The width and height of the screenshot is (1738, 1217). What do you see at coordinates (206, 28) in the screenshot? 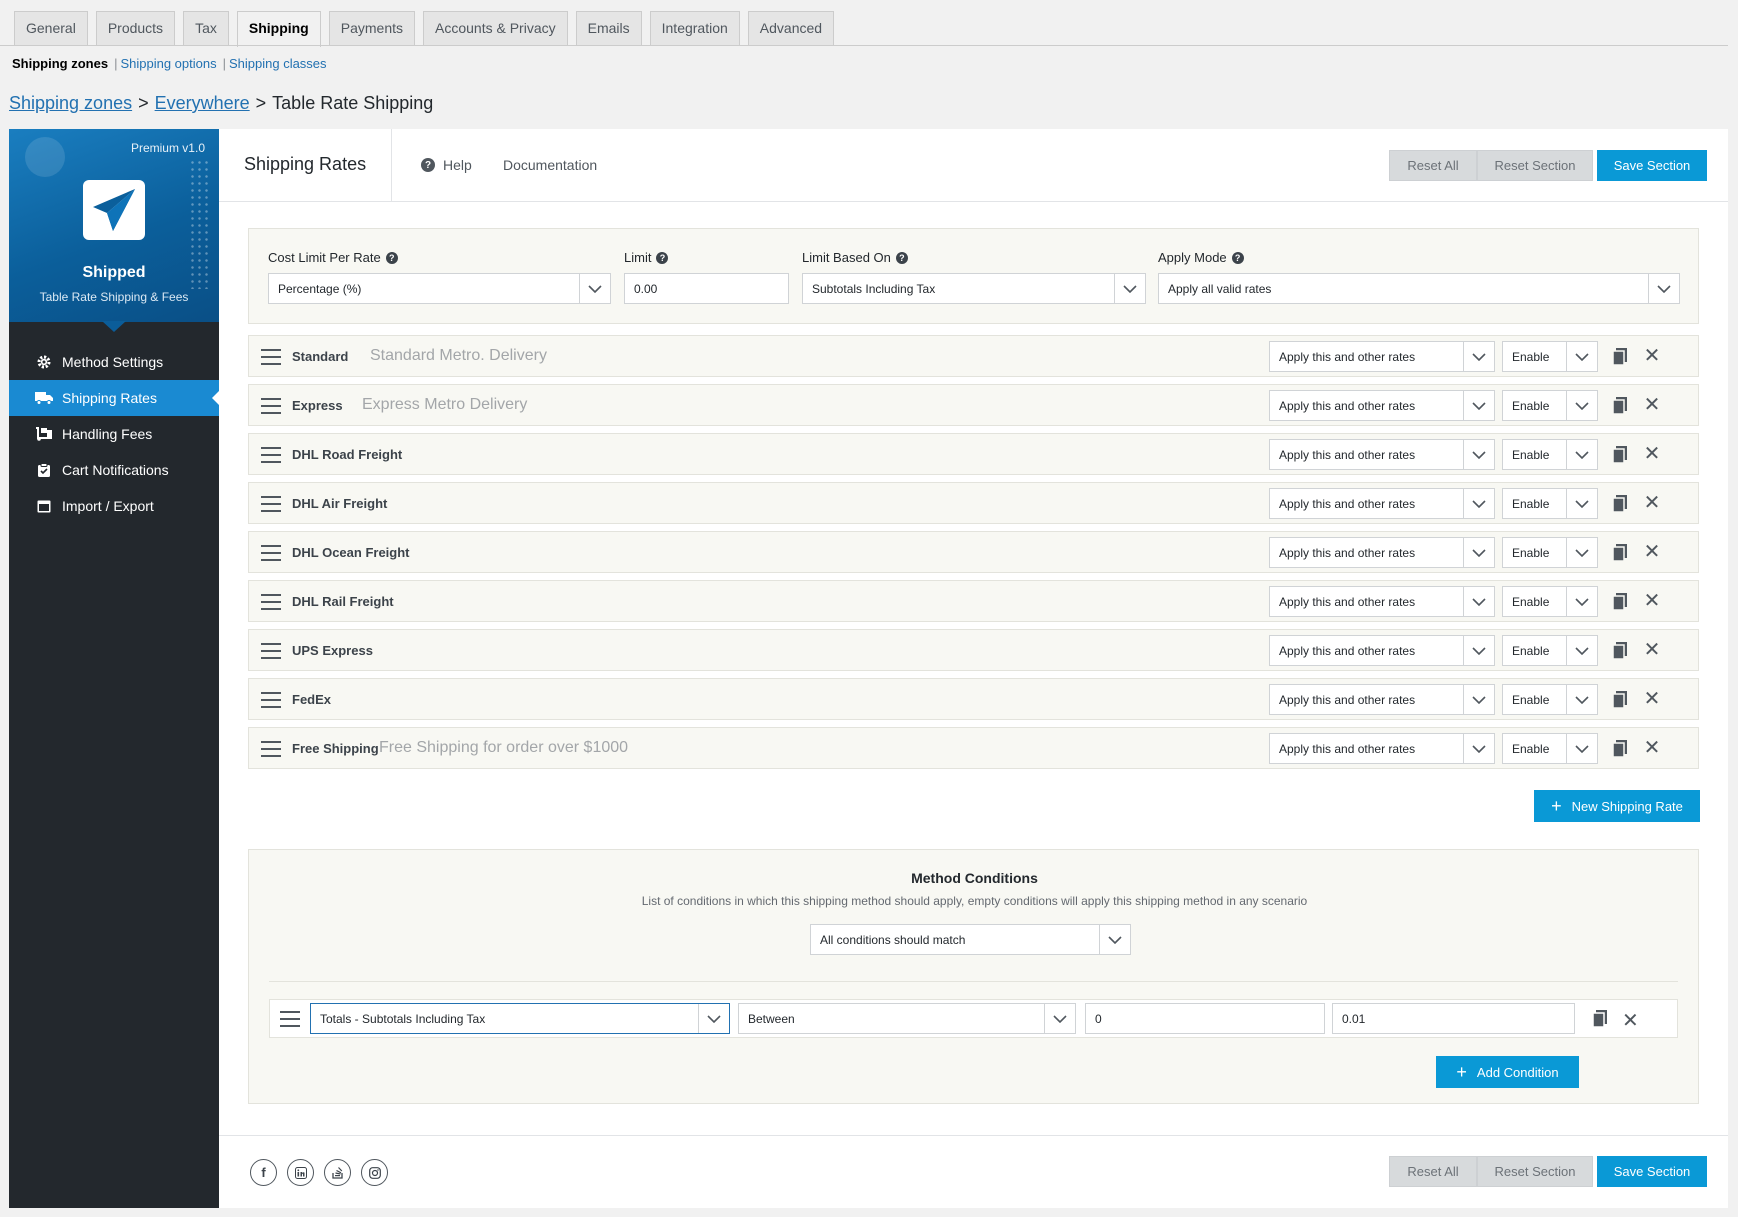
I see `tab-tax: Tax` at bounding box center [206, 28].